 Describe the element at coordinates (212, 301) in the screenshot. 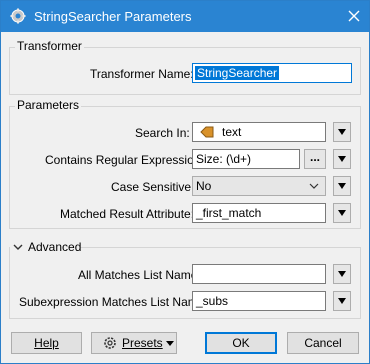

I see `subexpression-value: _subs` at that location.